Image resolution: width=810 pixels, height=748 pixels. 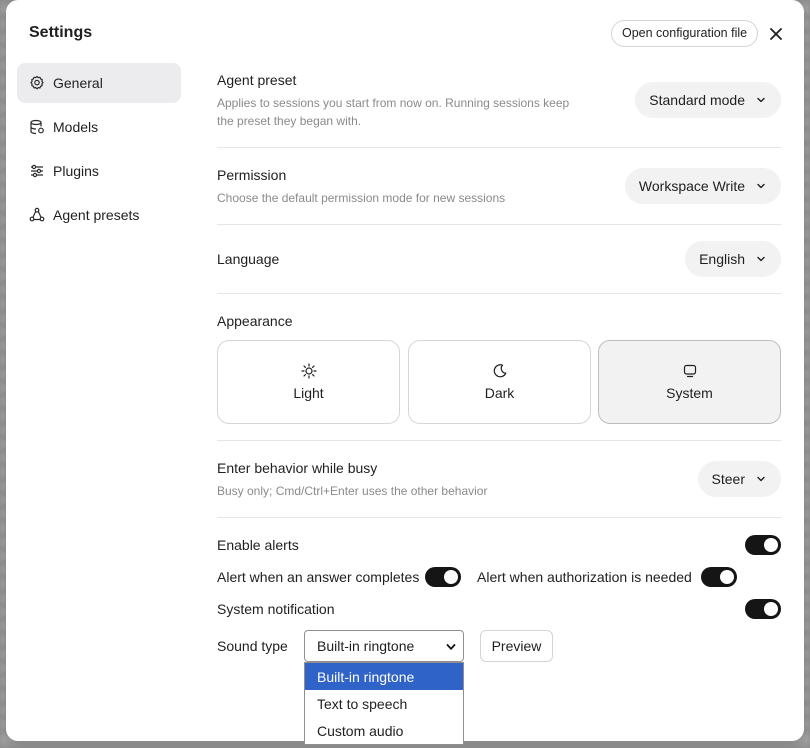 What do you see at coordinates (308, 393) in the screenshot?
I see `appearance-light-label: Light` at bounding box center [308, 393].